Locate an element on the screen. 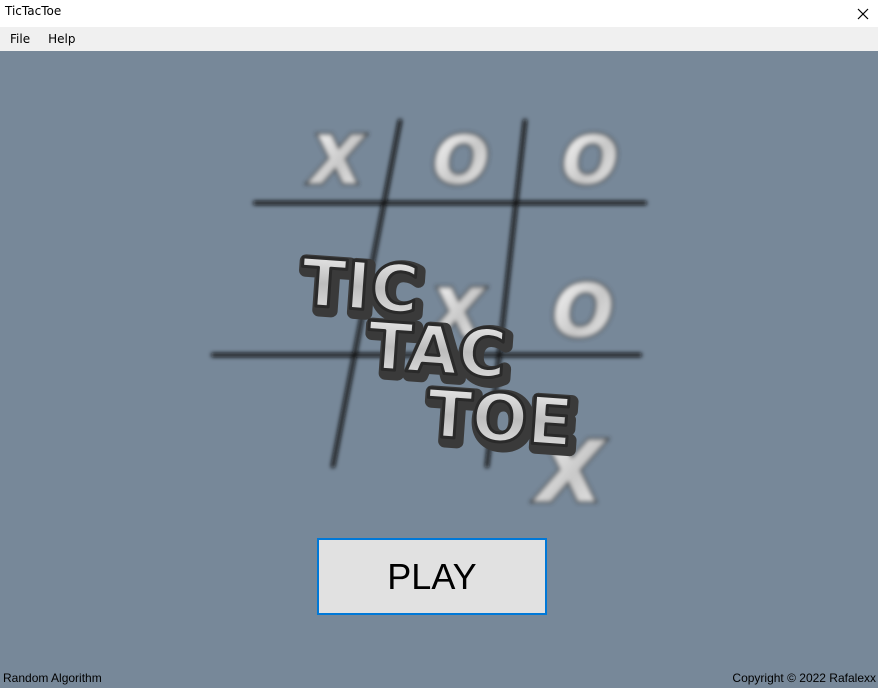 This screenshot has height=688, width=878. play-button: PLAY is located at coordinates (432, 576).